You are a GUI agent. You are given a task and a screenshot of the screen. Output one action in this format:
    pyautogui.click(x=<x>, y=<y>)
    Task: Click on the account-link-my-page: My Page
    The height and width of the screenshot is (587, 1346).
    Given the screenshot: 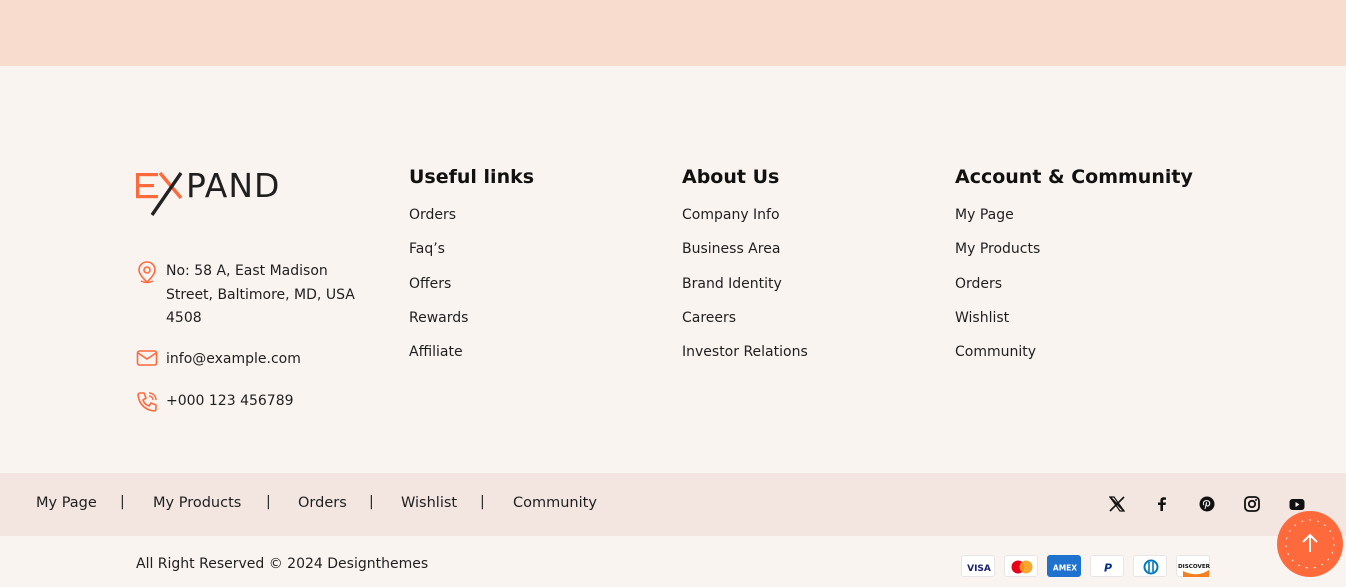 What is the action you would take?
    pyautogui.click(x=1074, y=221)
    